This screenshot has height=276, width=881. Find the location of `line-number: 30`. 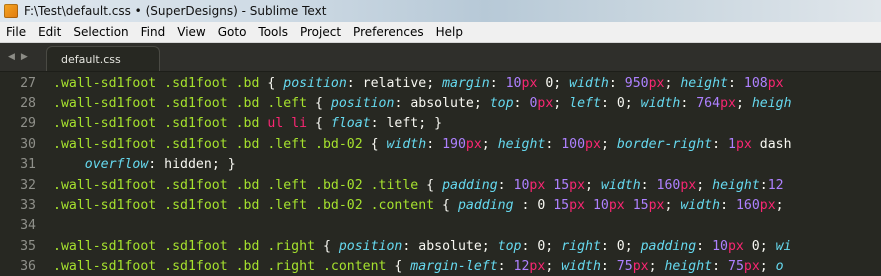

line-number: 30 is located at coordinates (28, 144).